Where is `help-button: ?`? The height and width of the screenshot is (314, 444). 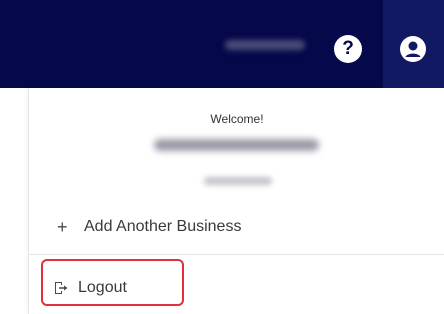 help-button: ? is located at coordinates (348, 49).